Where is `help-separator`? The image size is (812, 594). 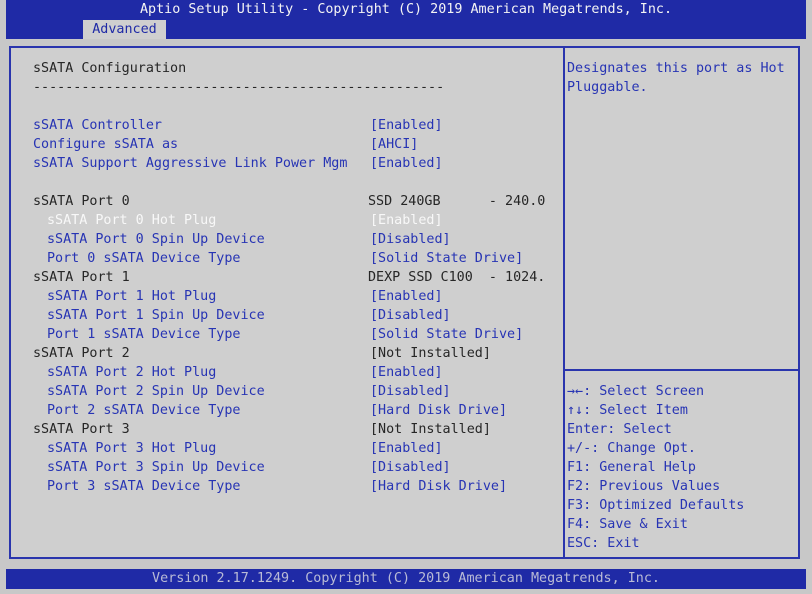
help-separator is located at coordinates (681, 370).